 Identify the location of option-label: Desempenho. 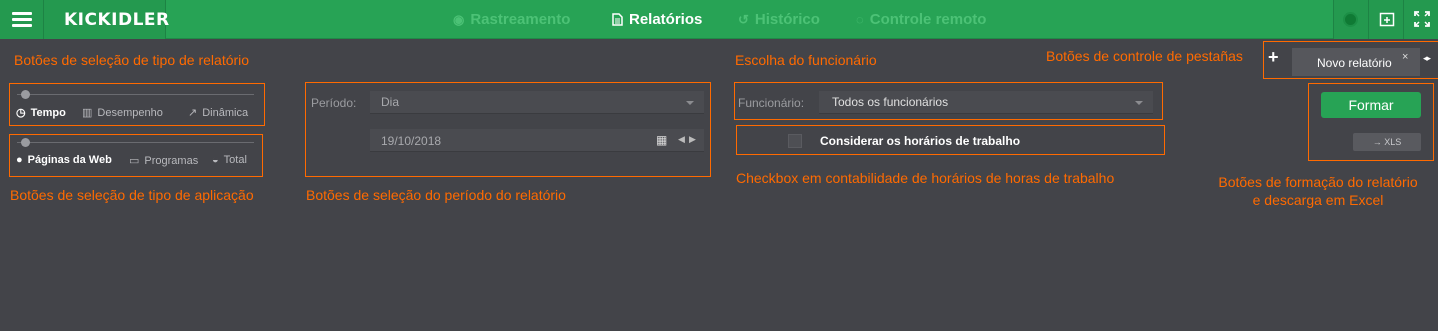
(130, 112).